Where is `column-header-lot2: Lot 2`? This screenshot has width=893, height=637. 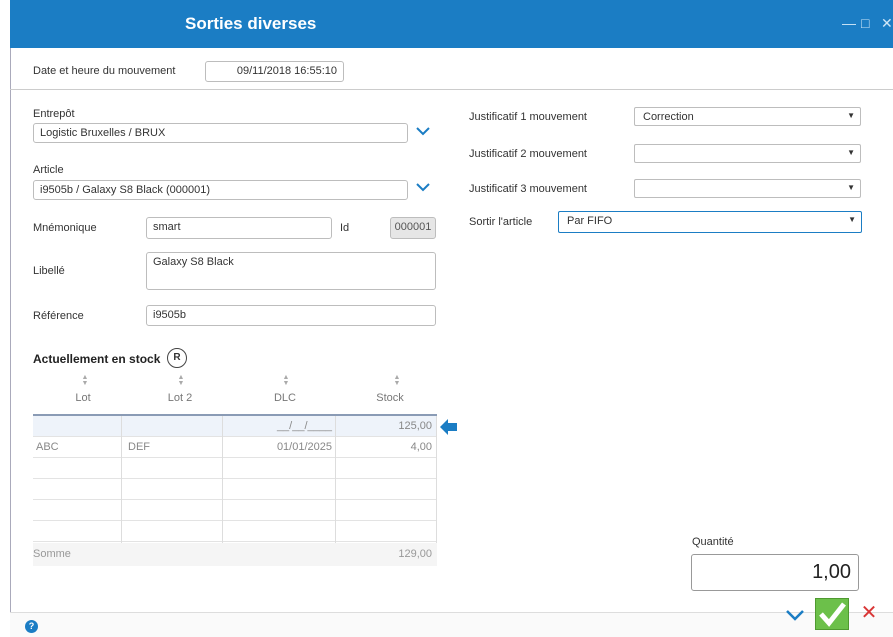 column-header-lot2: Lot 2 is located at coordinates (180, 398).